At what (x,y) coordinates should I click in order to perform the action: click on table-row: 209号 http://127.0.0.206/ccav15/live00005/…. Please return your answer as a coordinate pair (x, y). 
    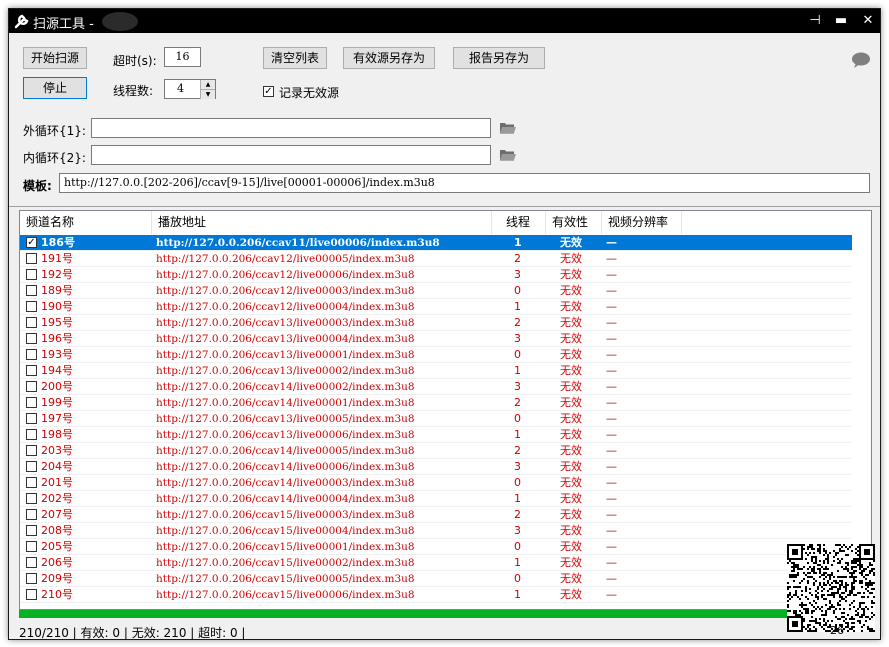
    Looking at the image, I should click on (436, 579).